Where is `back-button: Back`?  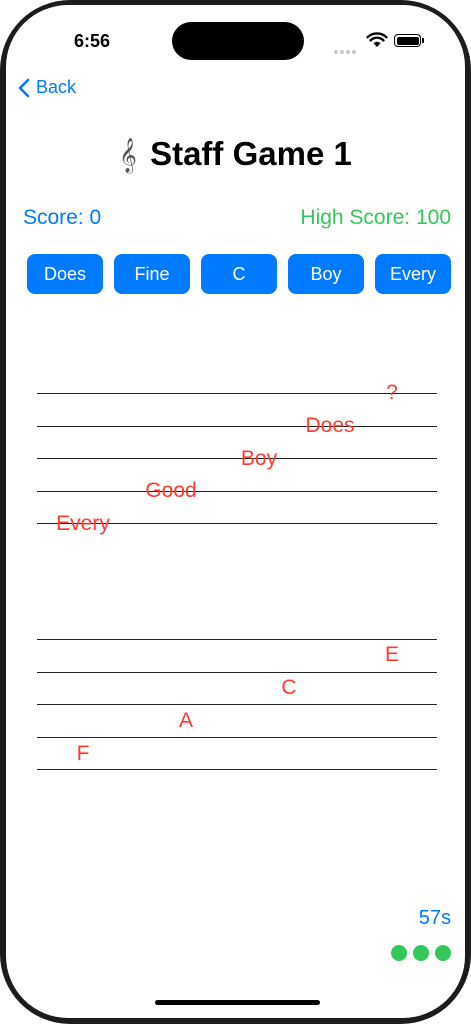 back-button: Back is located at coordinates (47, 87).